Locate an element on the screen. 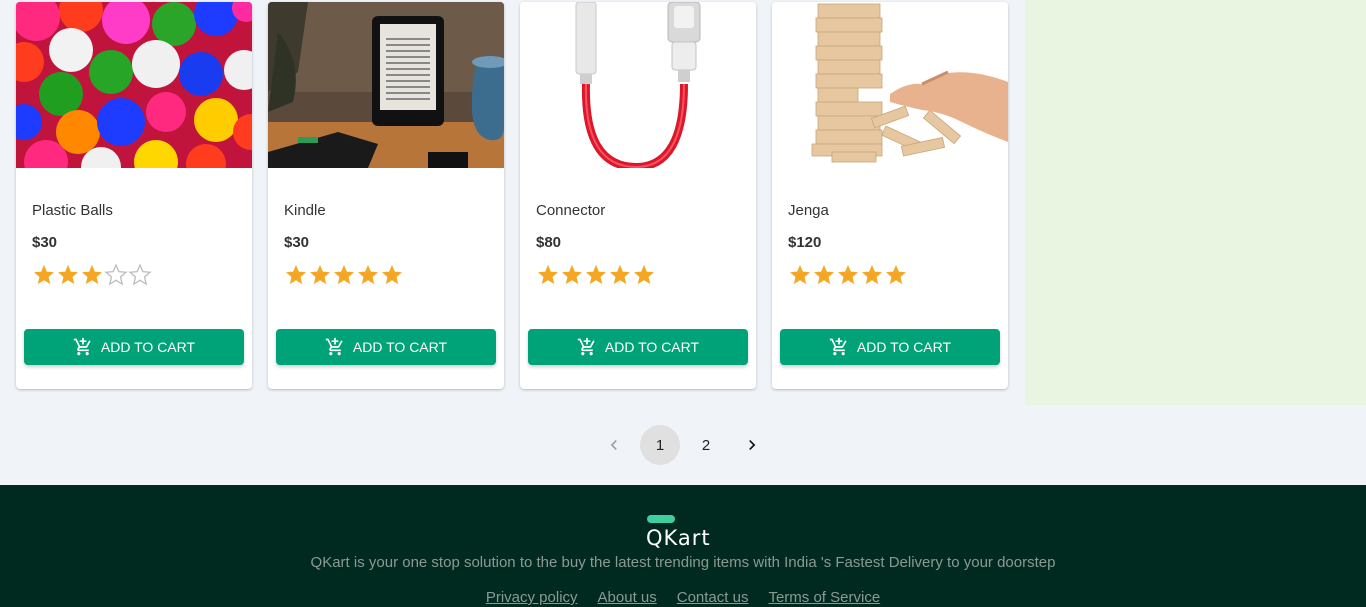  next-page-button is located at coordinates (752, 445).